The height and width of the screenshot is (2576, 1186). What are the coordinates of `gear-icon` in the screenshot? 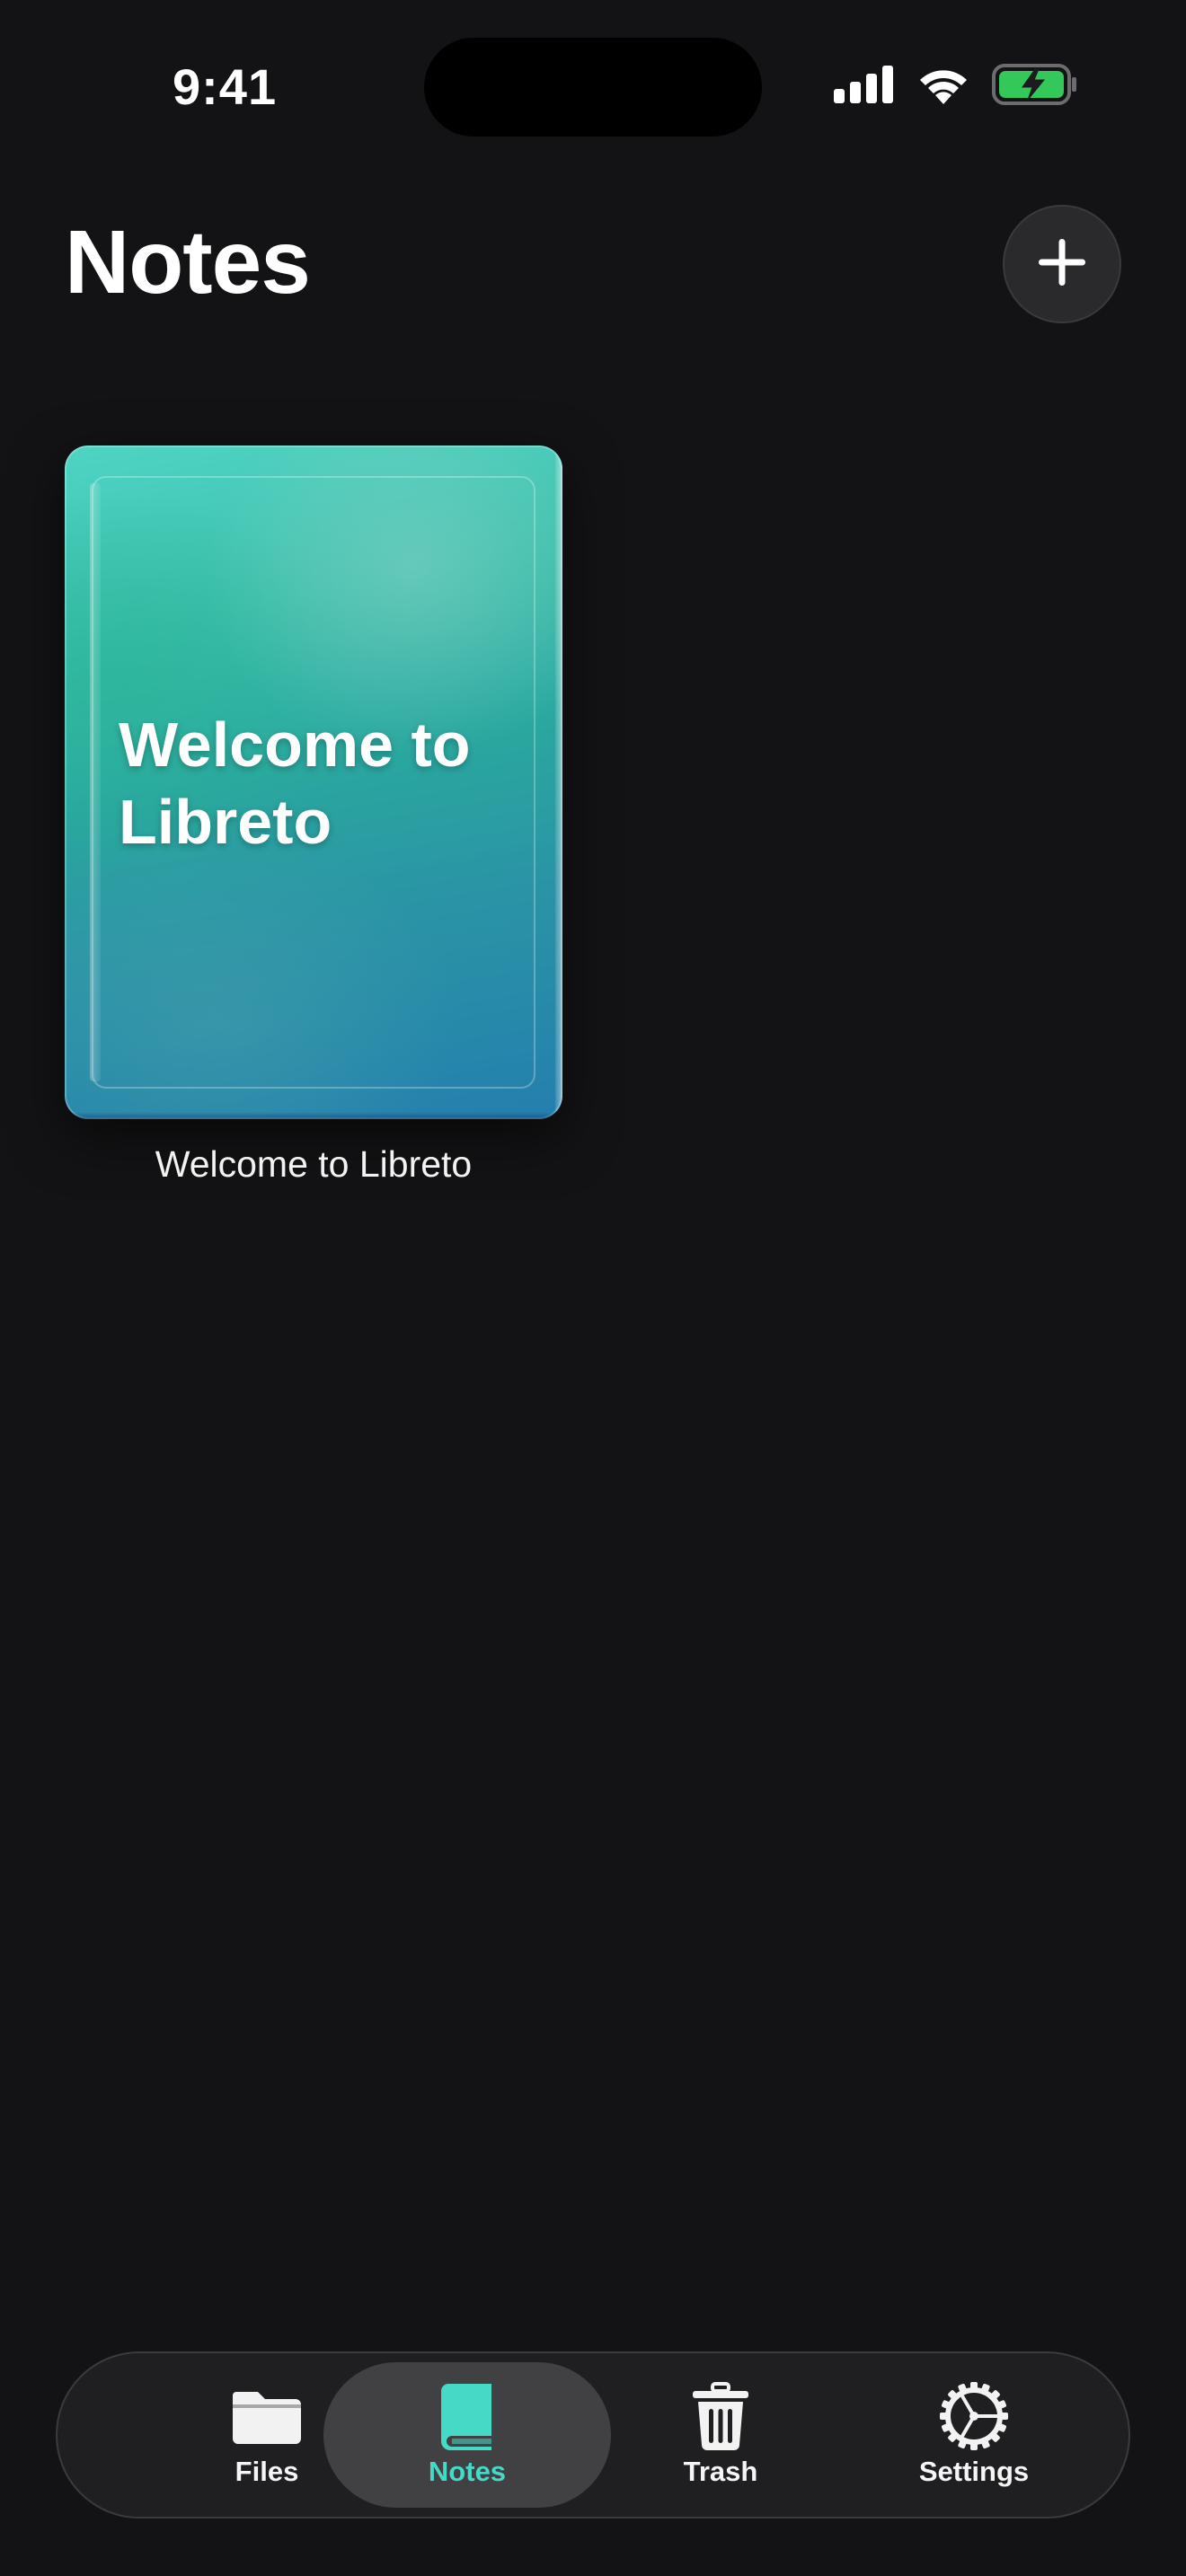 It's located at (974, 2416).